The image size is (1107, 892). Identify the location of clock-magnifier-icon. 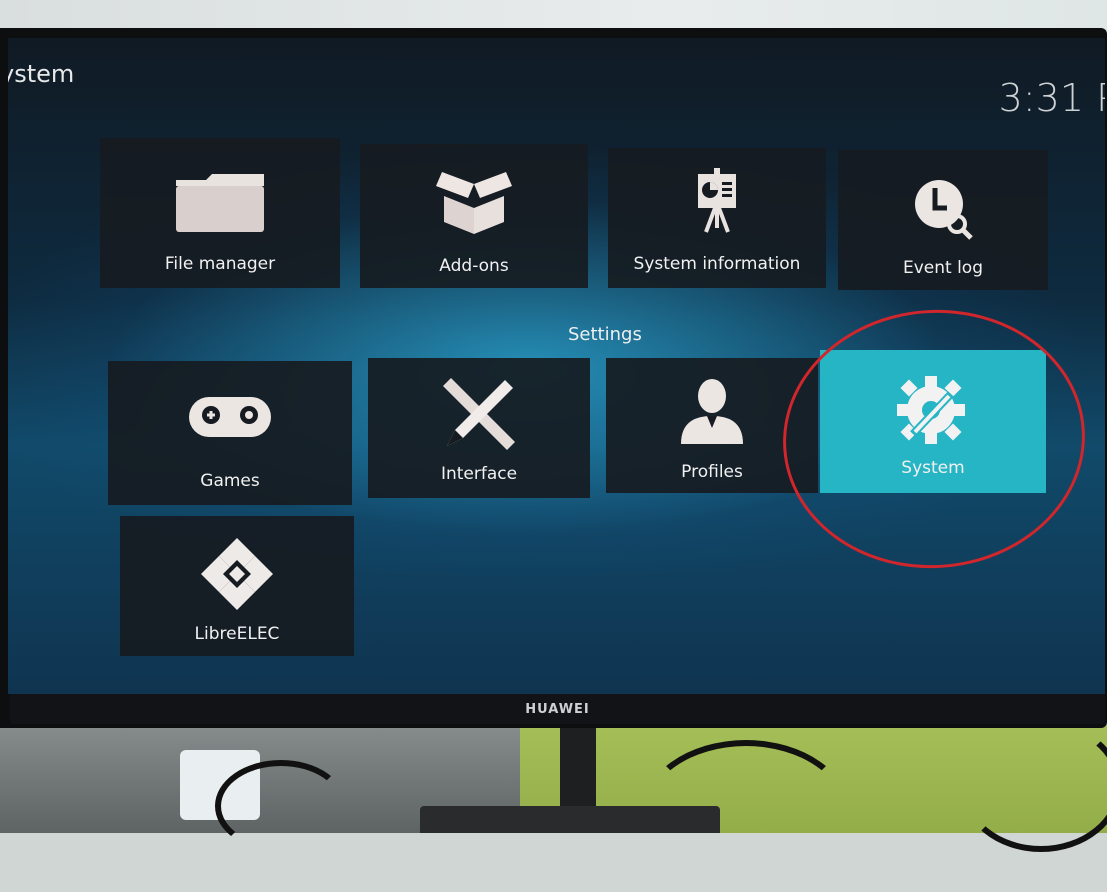
(944, 210).